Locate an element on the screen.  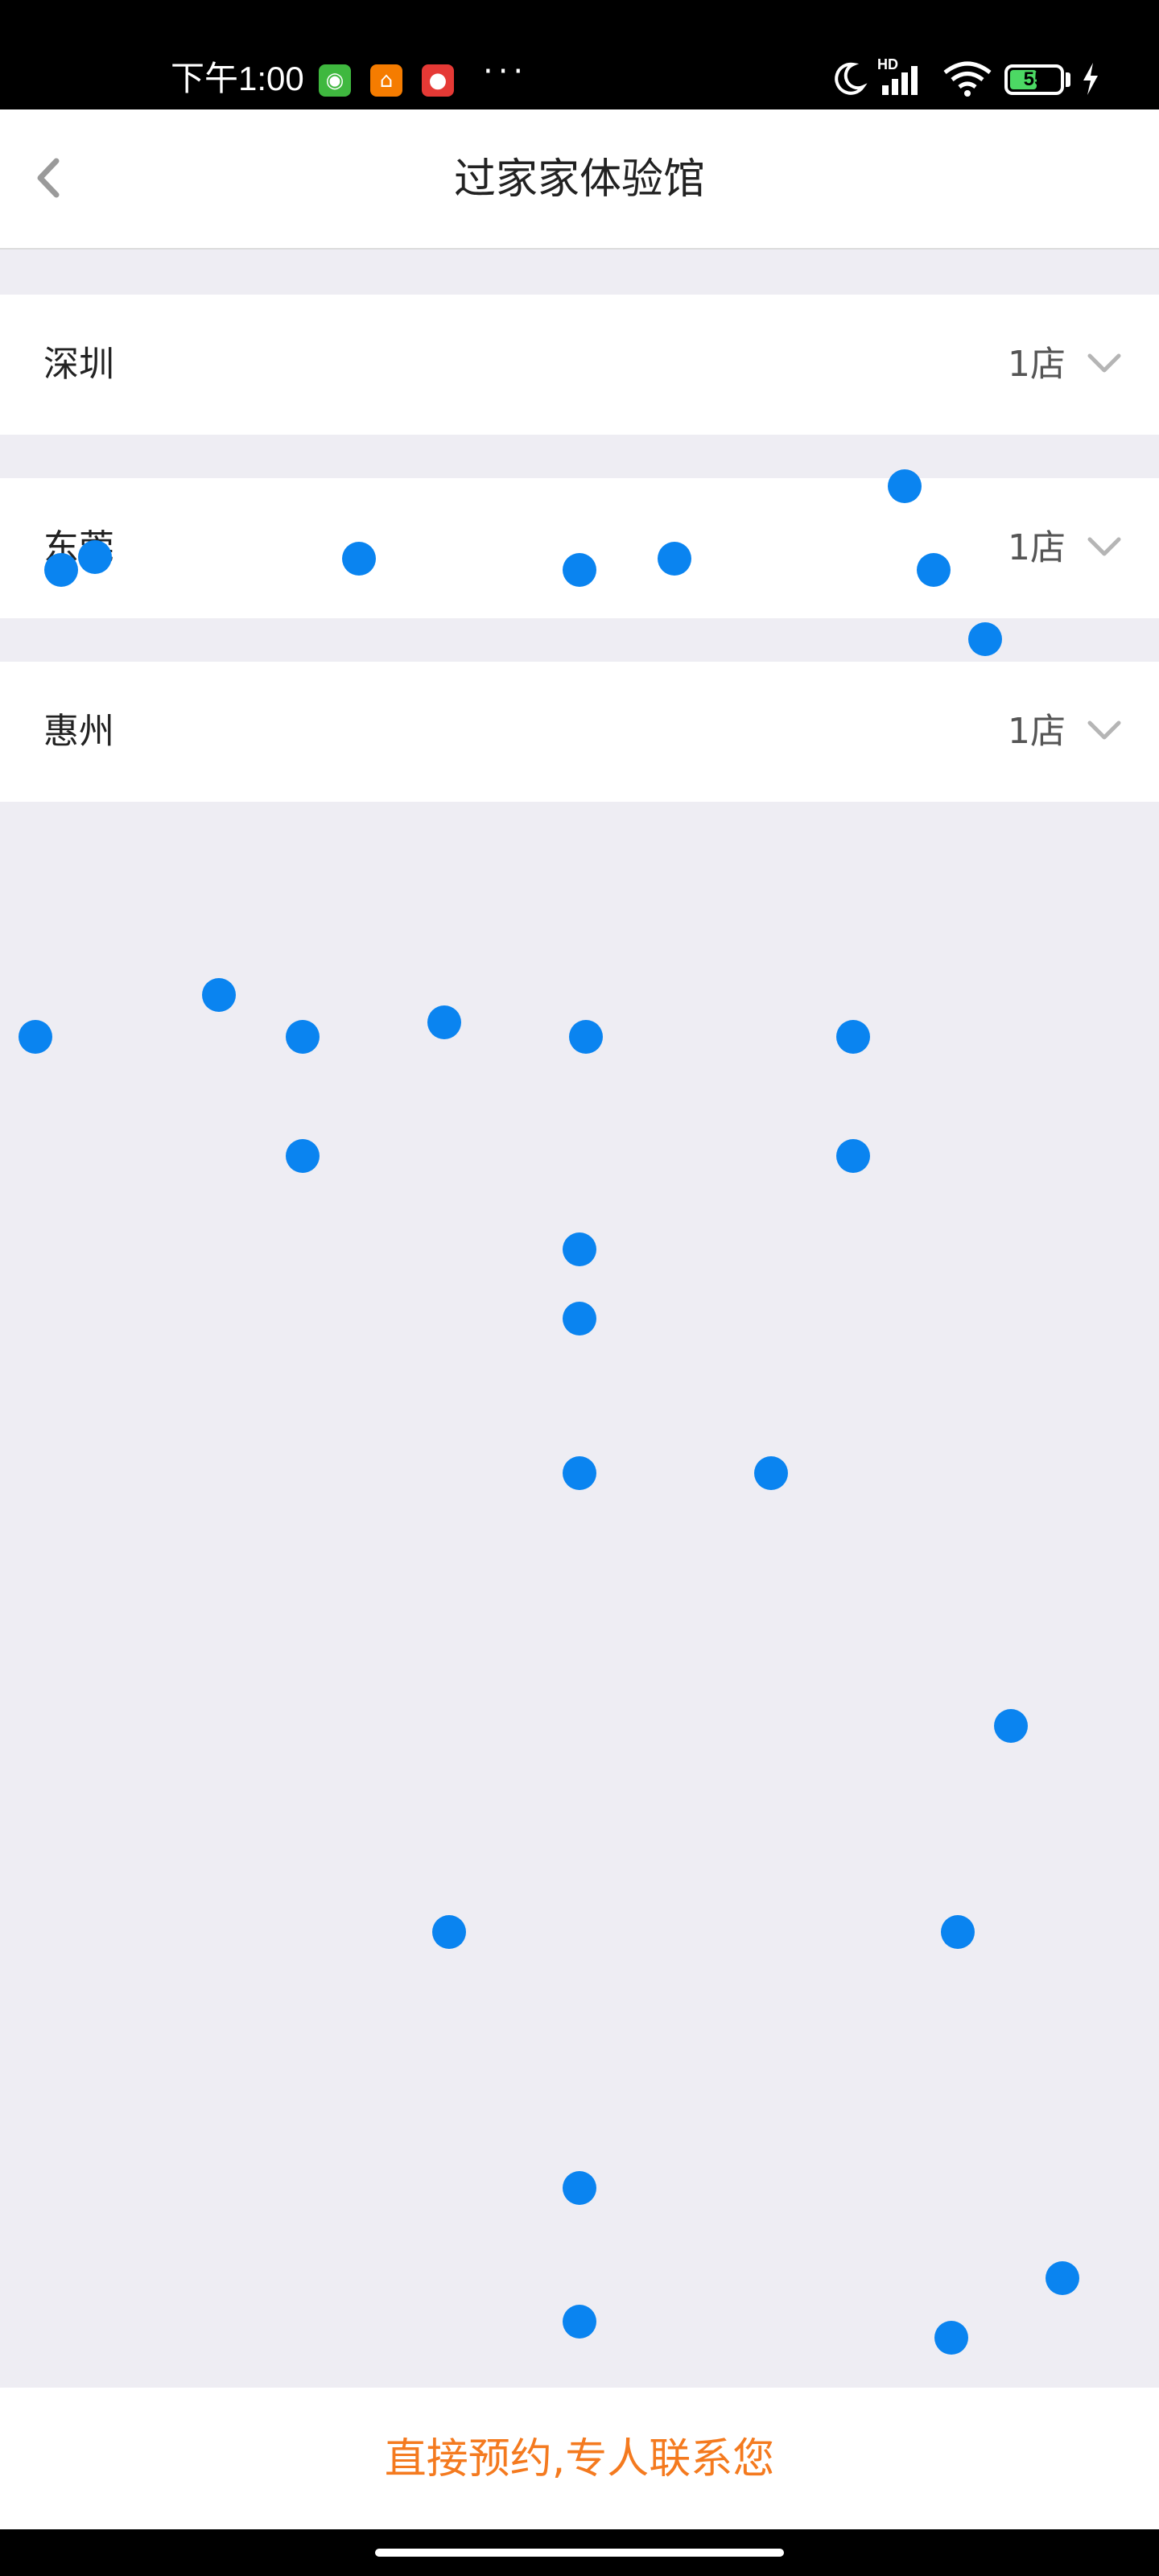
booking-footer: 直接预约,专人联系您 is located at coordinates (579, 2458).